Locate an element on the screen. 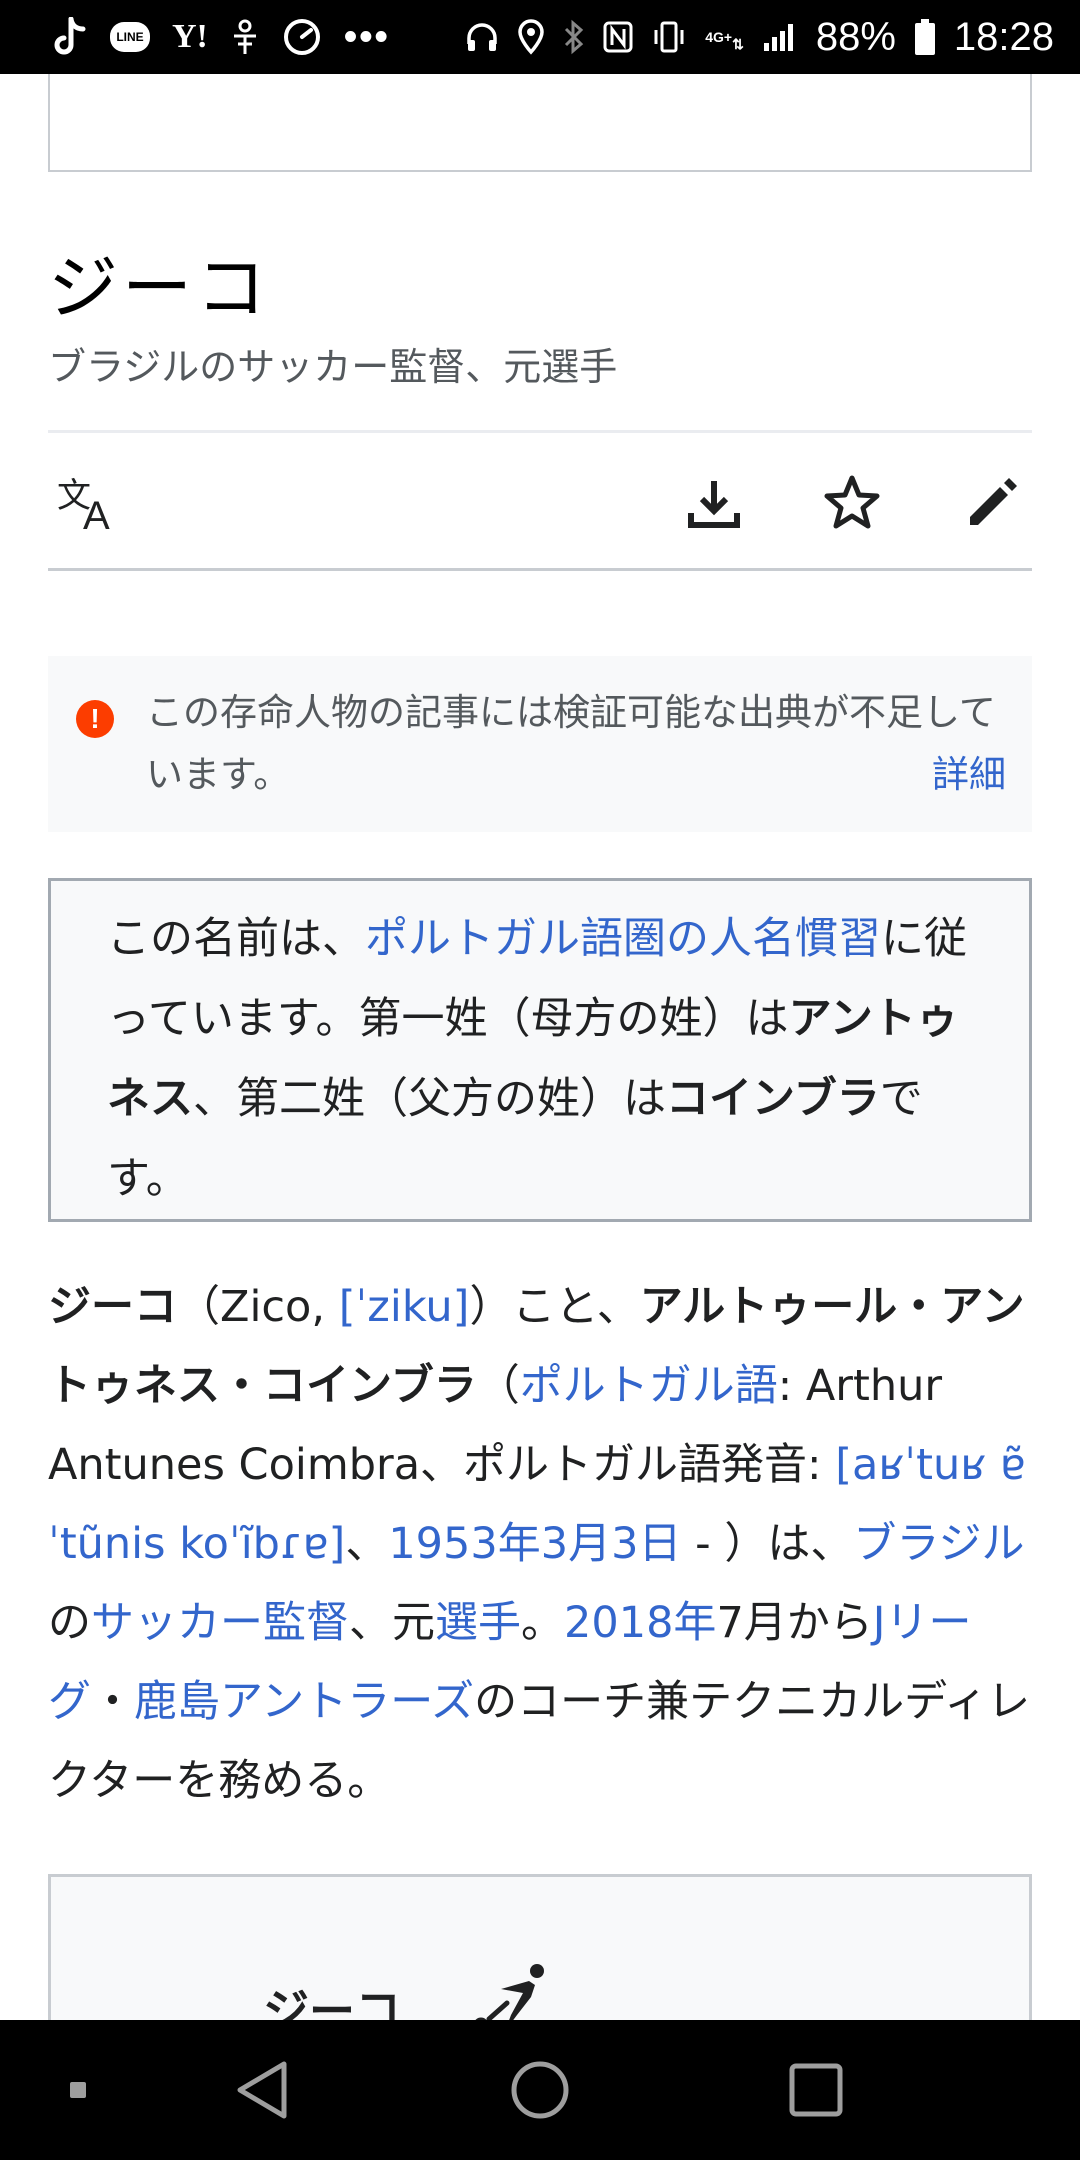 This screenshot has width=1080, height=2160. lead-text: （ is located at coordinates (498, 1386).